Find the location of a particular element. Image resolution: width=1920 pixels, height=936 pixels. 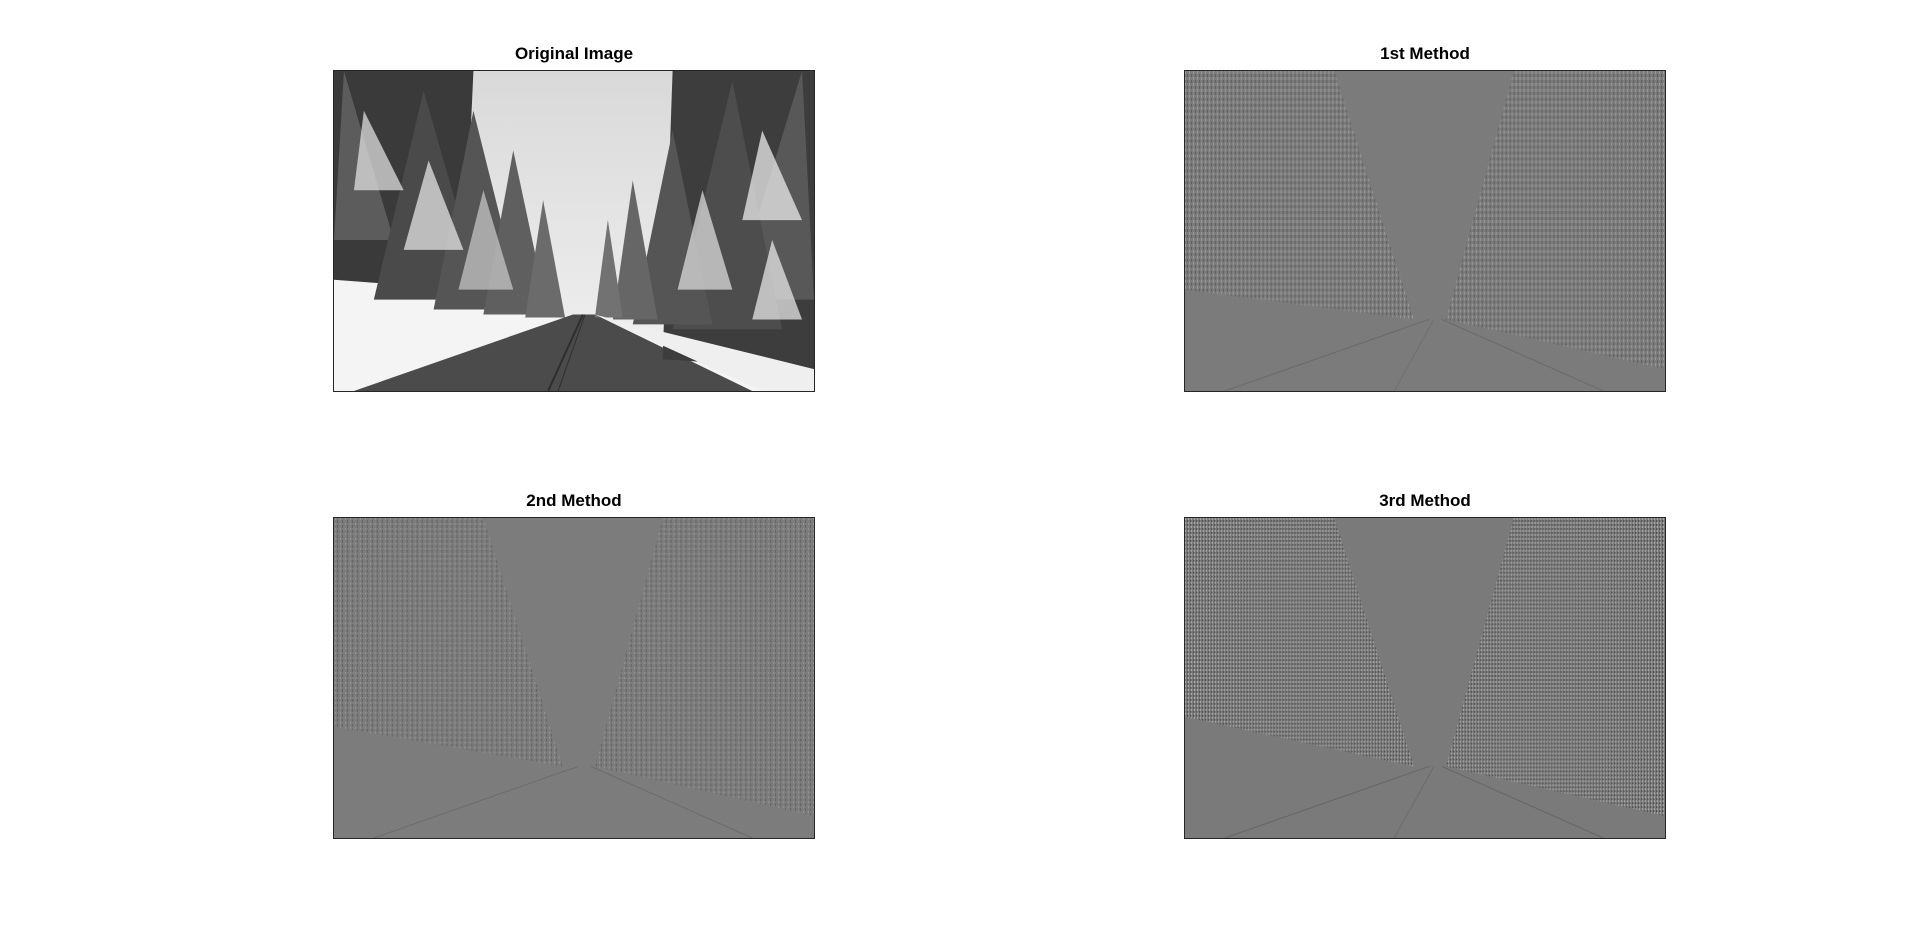

panel-method-3: 3rd Method is located at coordinates (1425, 666).